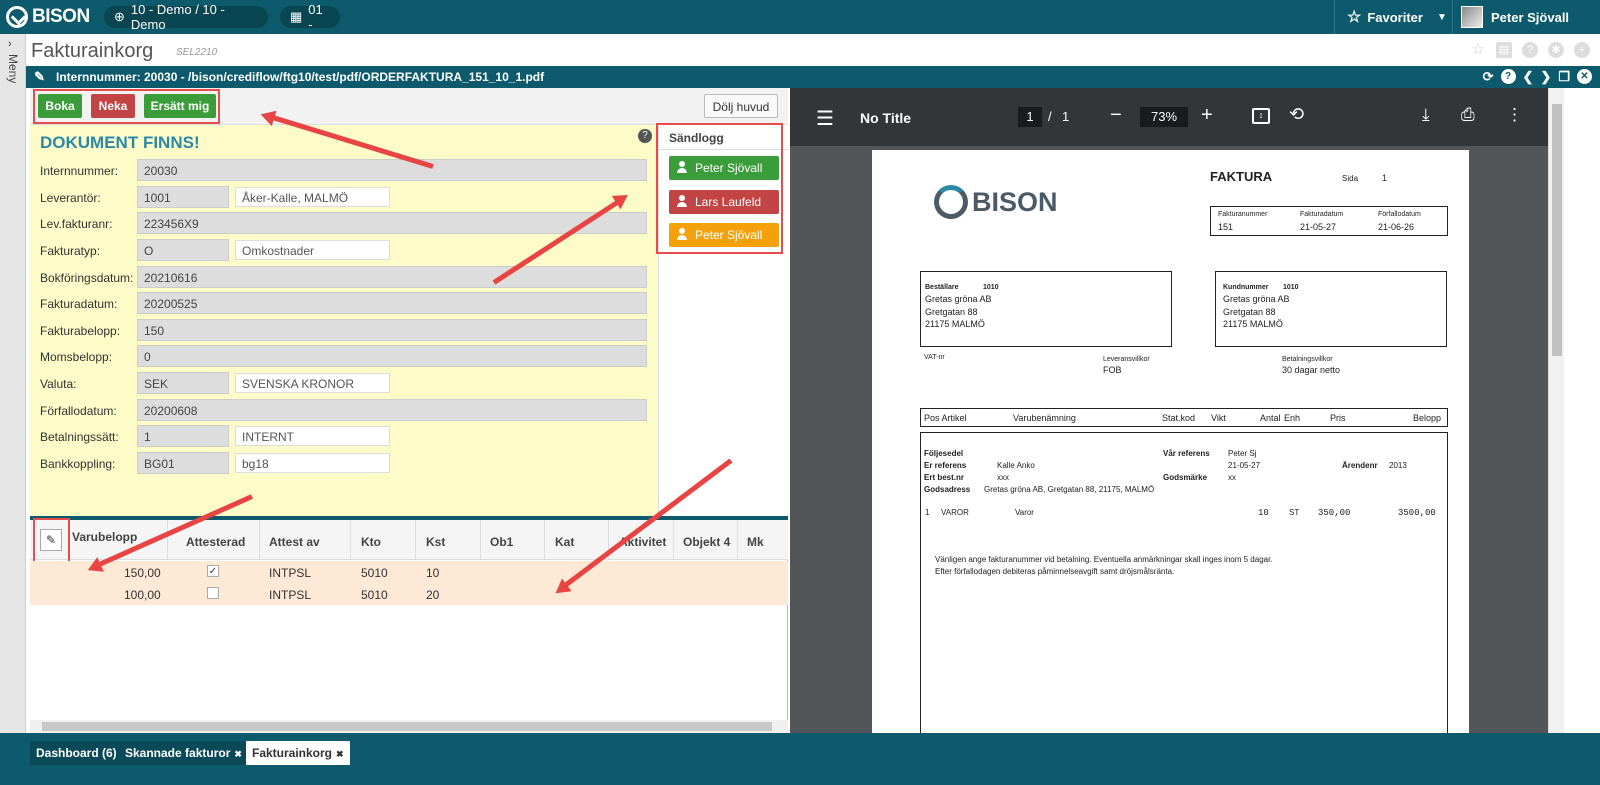 The image size is (1600, 785). Describe the element at coordinates (183, 436) in the screenshot. I see `betalningssatt-field: 1` at that location.